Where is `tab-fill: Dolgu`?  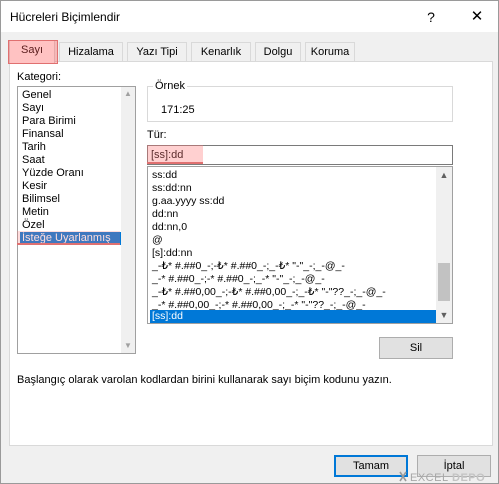
tab-fill: Dolgu is located at coordinates (278, 52).